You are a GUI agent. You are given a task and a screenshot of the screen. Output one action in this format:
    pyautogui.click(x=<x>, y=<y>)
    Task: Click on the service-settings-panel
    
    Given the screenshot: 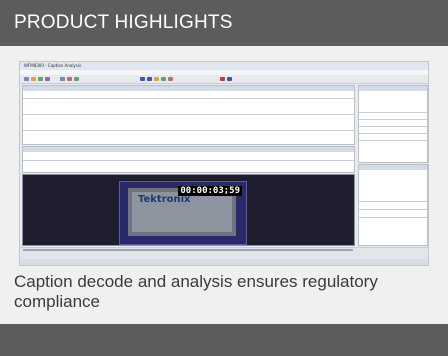 What is the action you would take?
    pyautogui.click(x=393, y=205)
    